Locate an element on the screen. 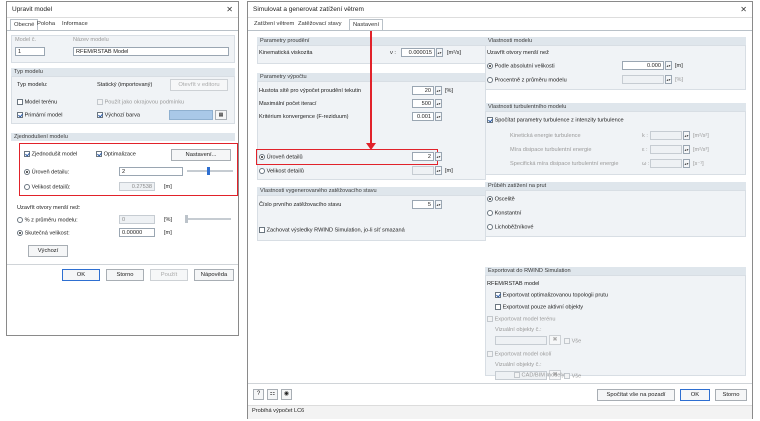 Image resolution: width=760 pixels, height=421 pixels. actual-size-row: Skutečná velikost: is located at coordinates (43, 233).